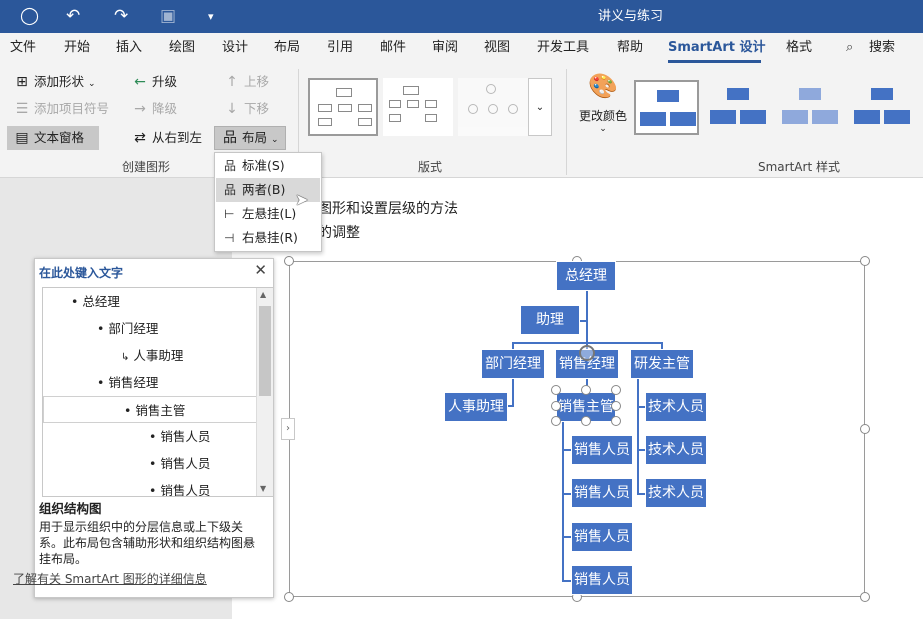 Image resolution: width=923 pixels, height=619 pixels. Describe the element at coordinates (49, 138) in the screenshot. I see `text-pane-button: ▤ 文本窗格` at that location.